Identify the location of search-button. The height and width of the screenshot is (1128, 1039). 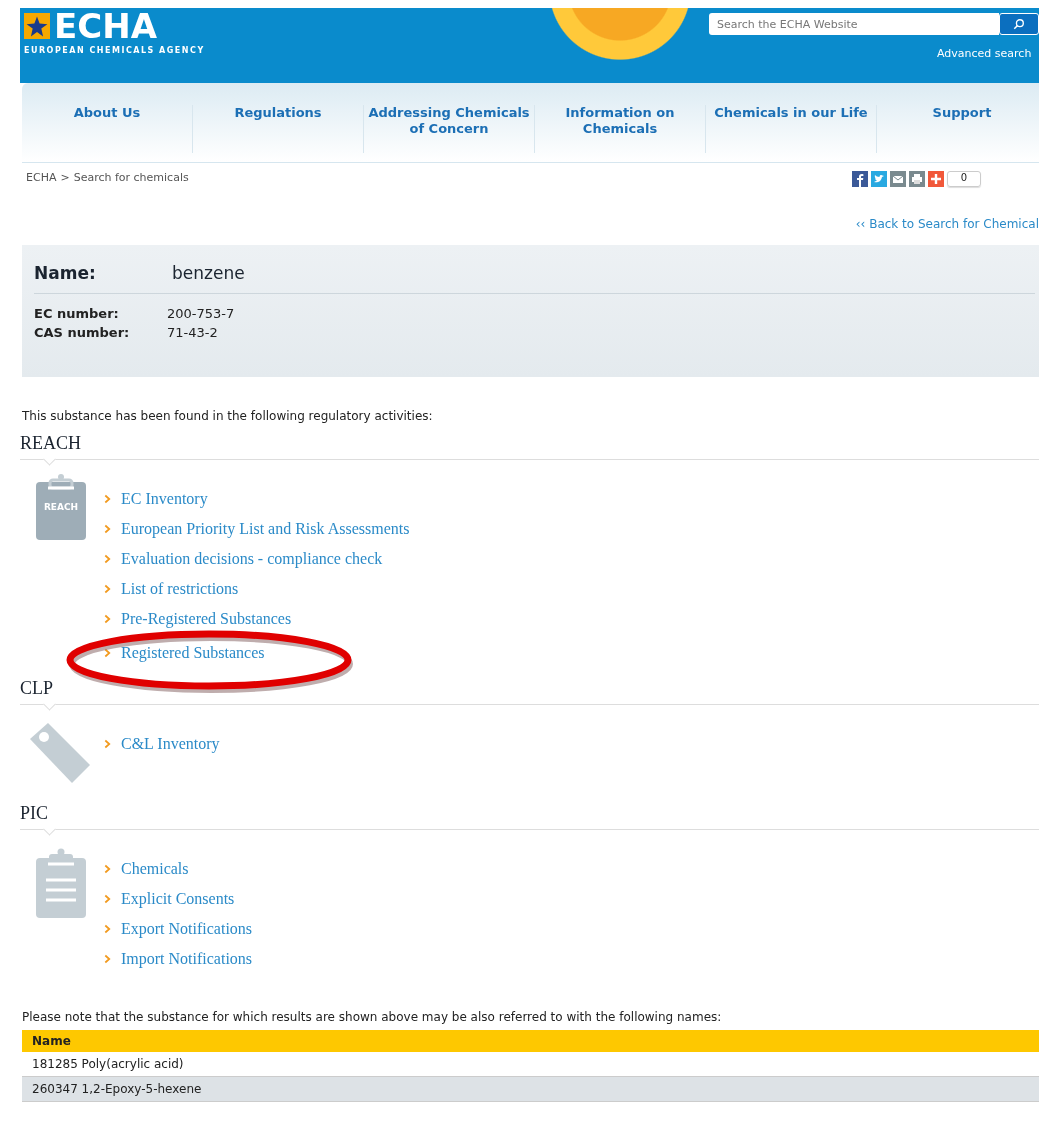
(1019, 24).